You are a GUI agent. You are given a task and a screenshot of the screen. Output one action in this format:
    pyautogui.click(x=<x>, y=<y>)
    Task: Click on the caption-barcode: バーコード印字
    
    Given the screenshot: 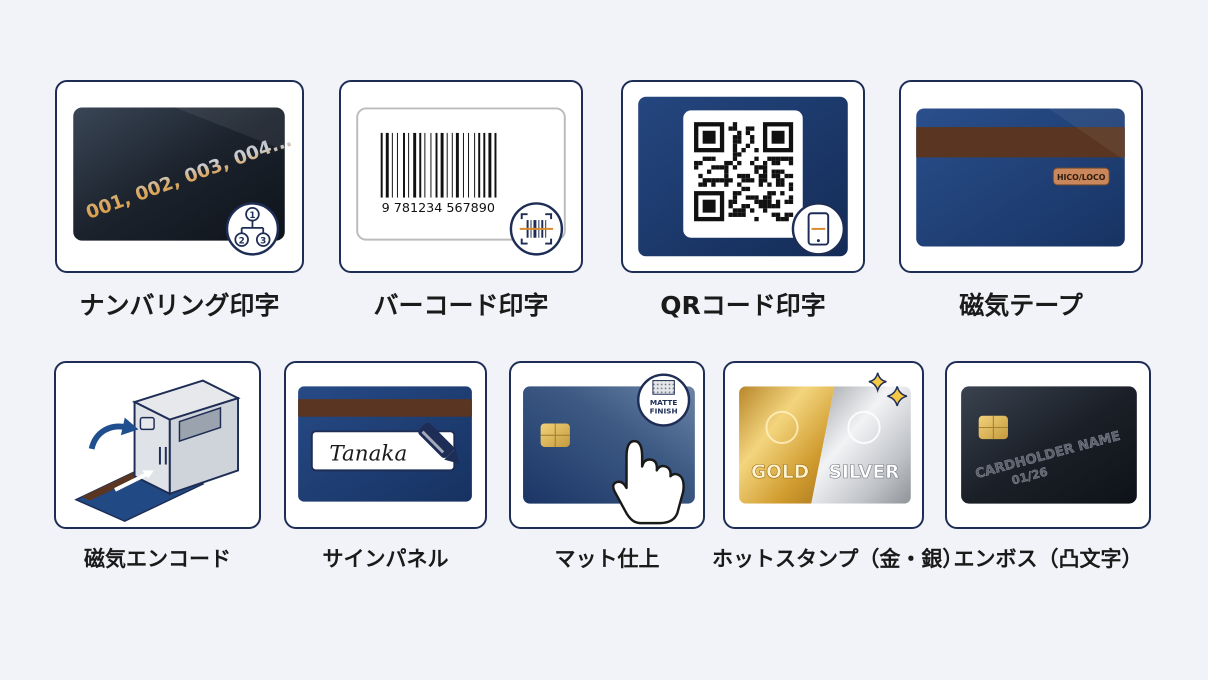 What is the action you would take?
    pyautogui.click(x=461, y=305)
    